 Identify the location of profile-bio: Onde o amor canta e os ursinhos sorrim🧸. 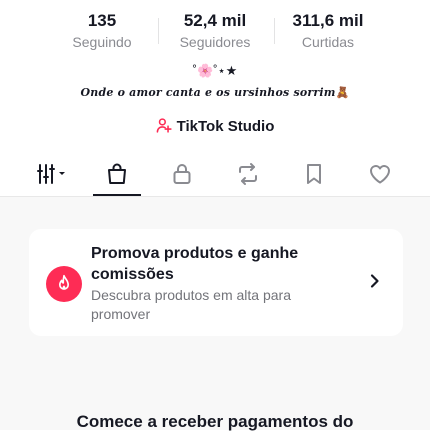
(215, 93).